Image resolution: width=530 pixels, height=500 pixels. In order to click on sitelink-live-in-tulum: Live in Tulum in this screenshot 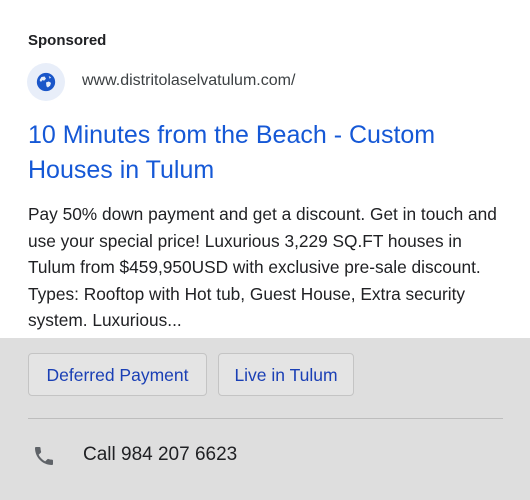, I will do `click(286, 374)`.